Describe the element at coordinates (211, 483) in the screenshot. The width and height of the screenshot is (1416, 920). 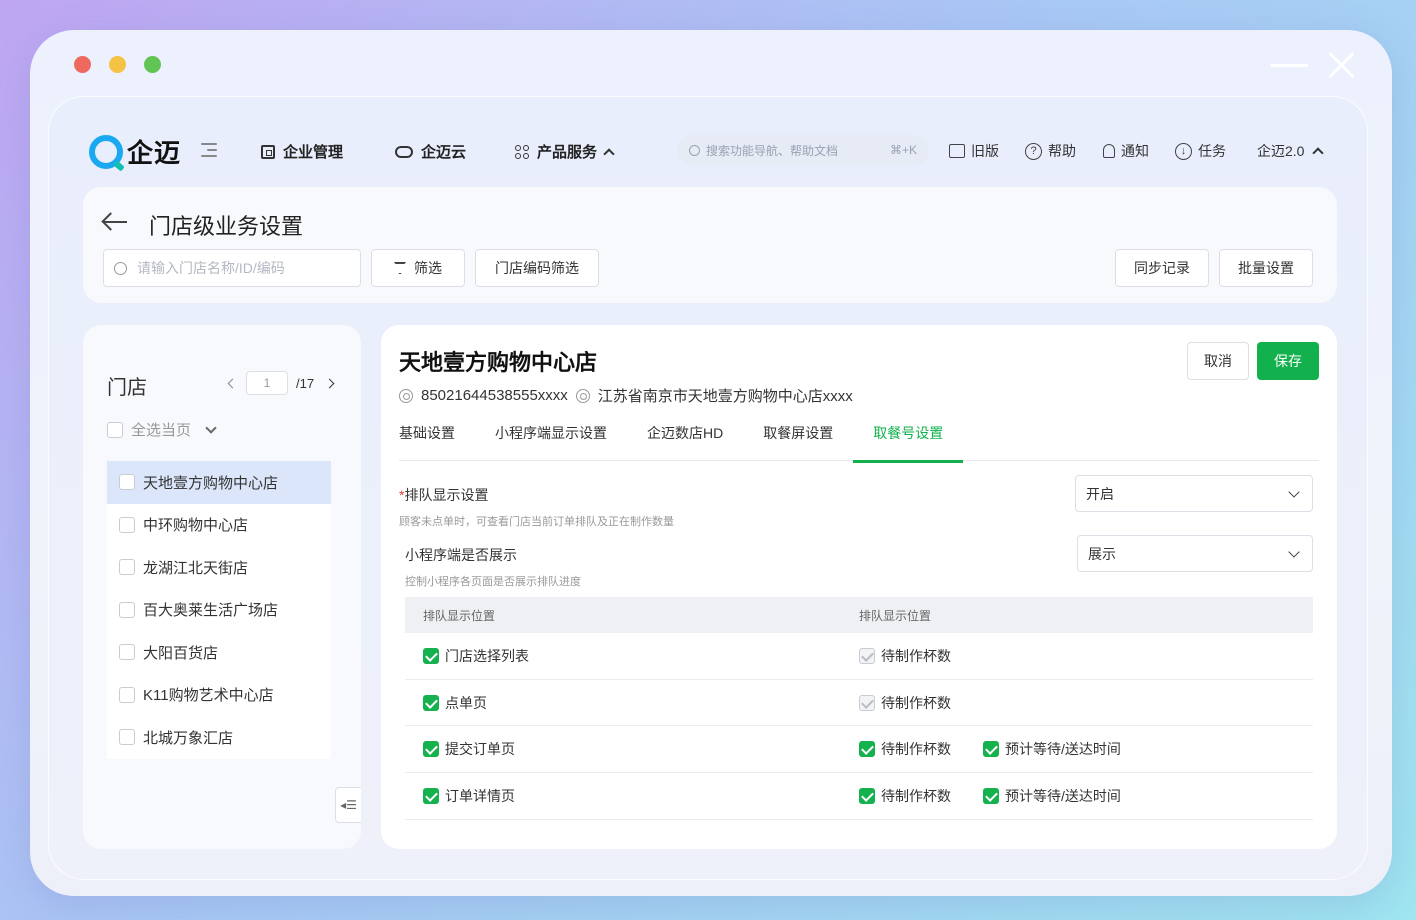
I see `store-name: 天地壹方购物中心店` at that location.